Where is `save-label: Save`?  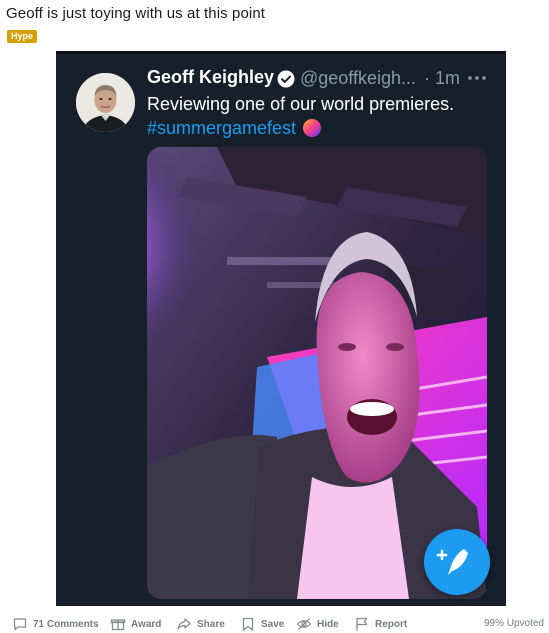
save-label: Save is located at coordinates (273, 624).